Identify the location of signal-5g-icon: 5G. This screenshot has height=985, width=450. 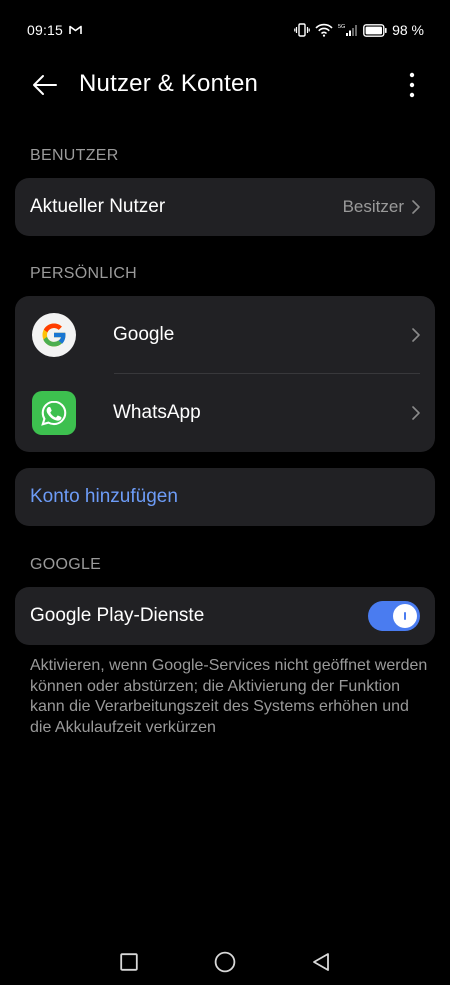
(348, 30).